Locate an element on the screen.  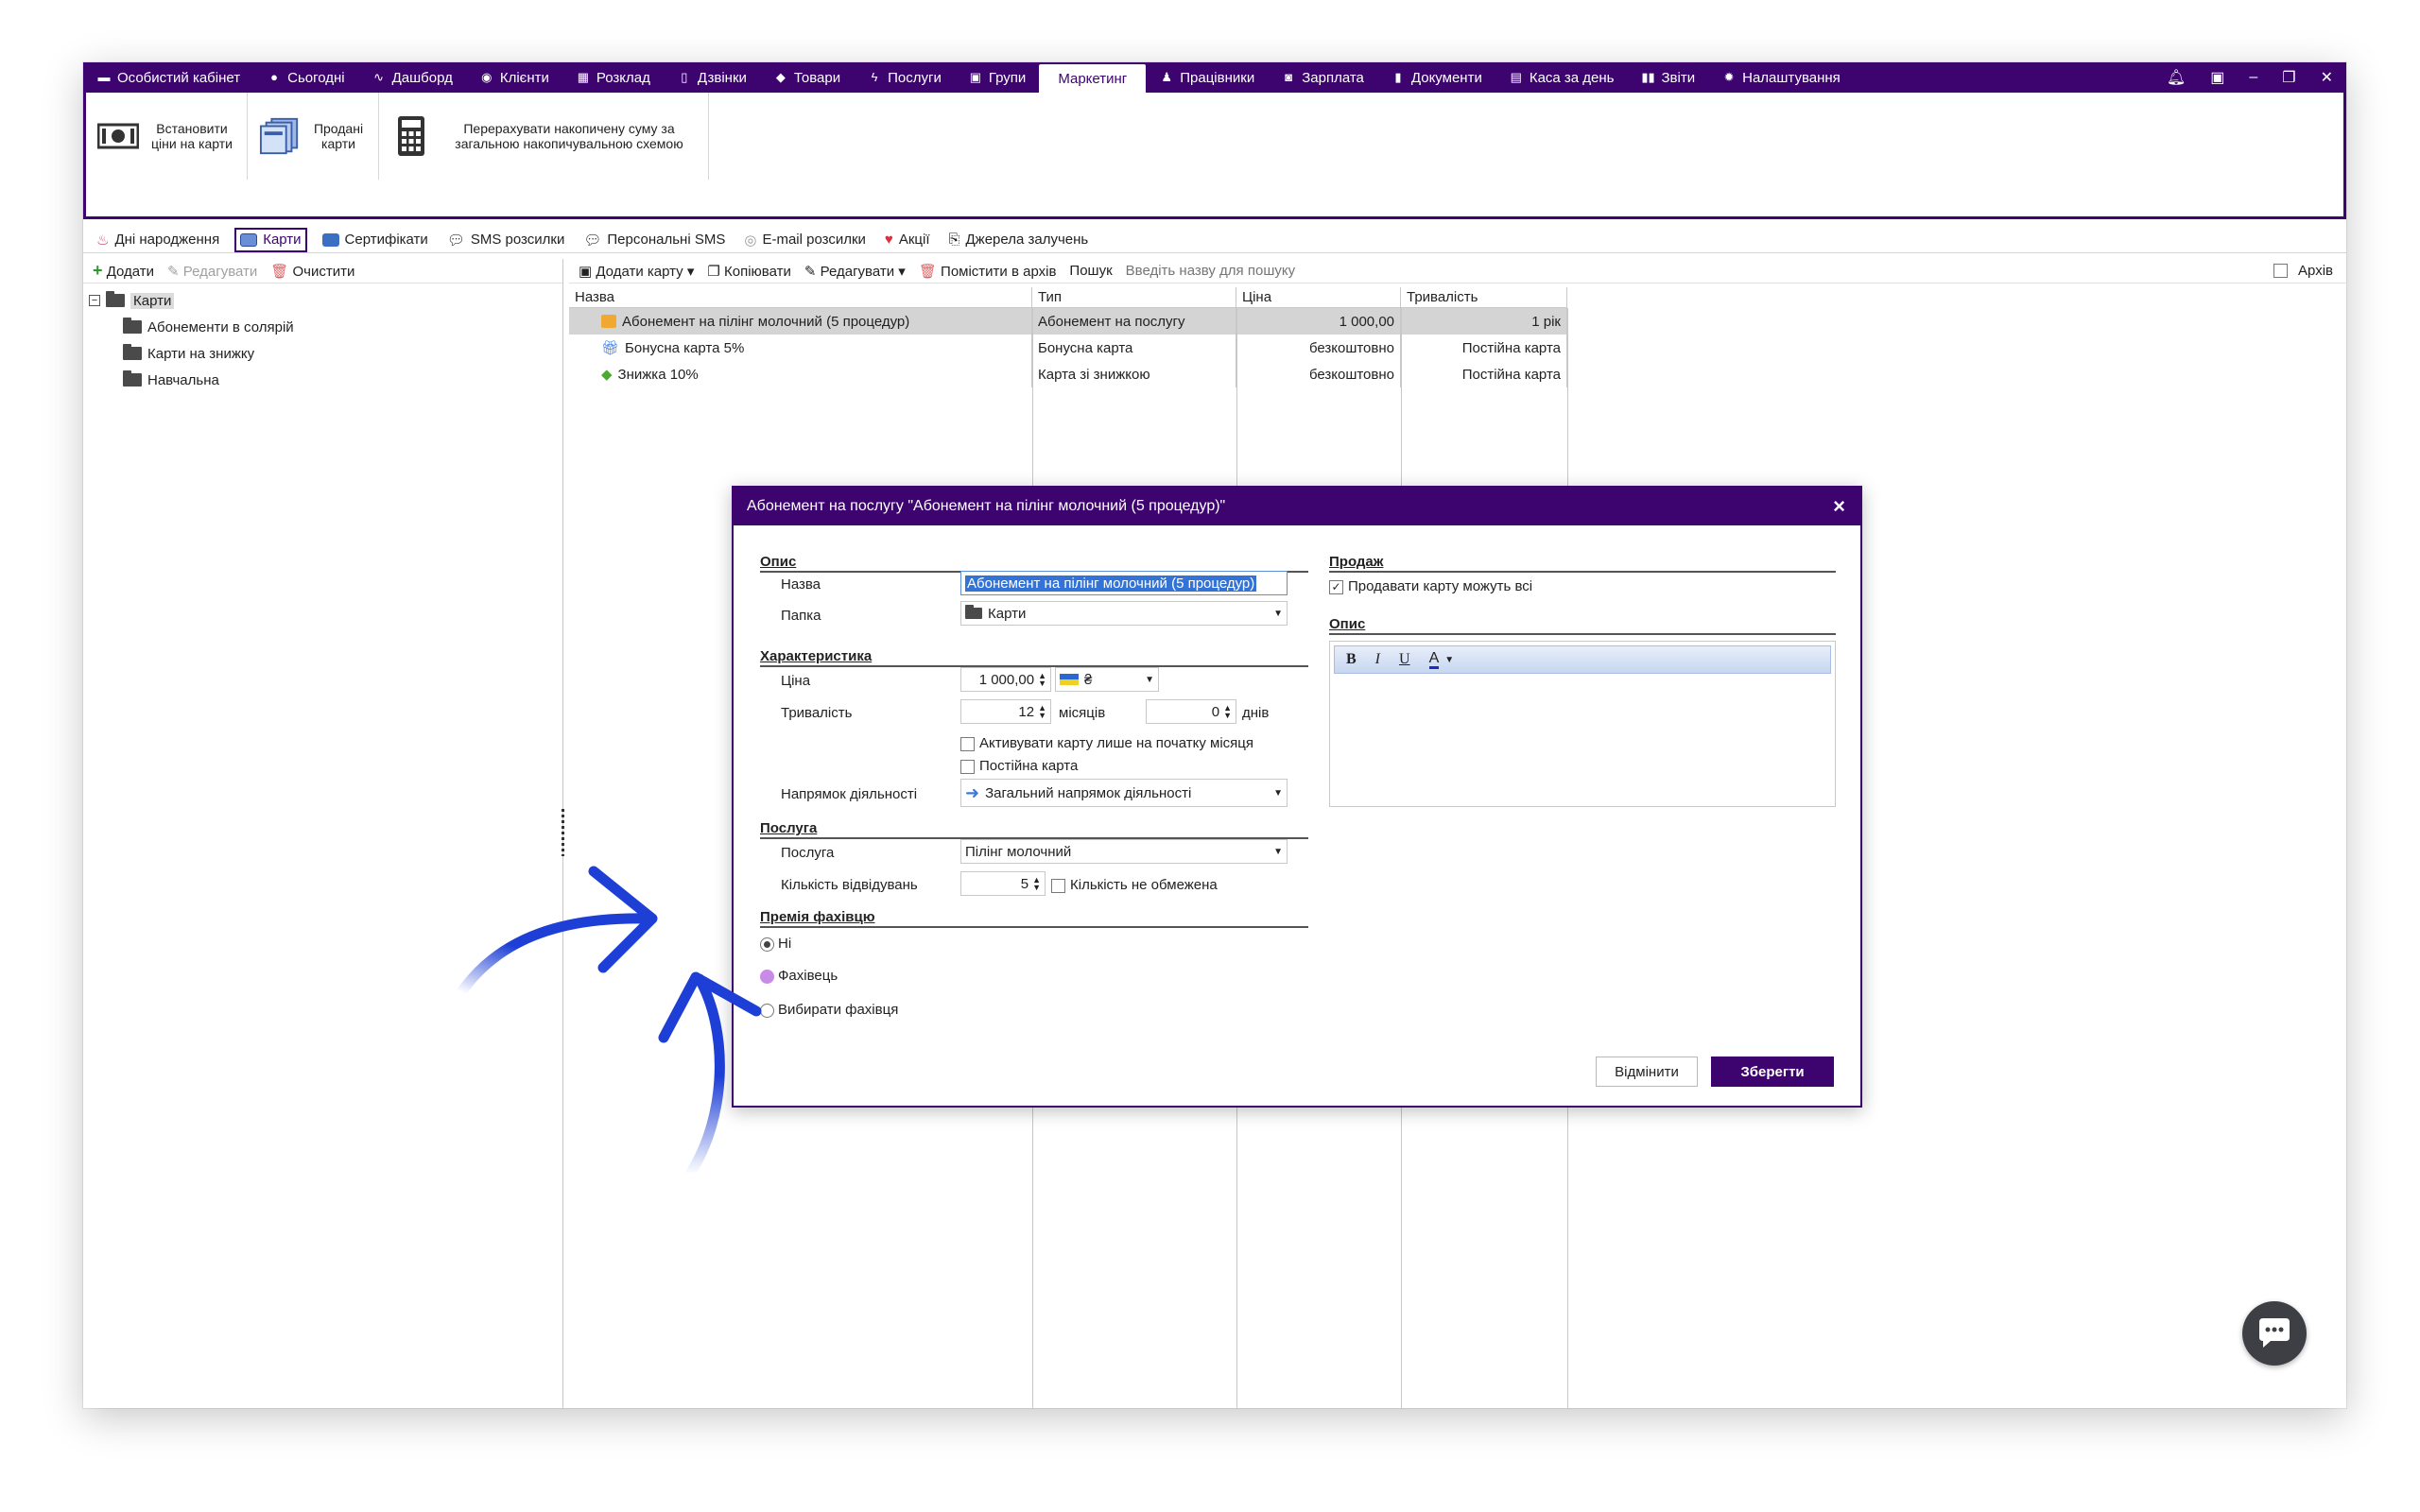
subnav-cards: Карти is located at coordinates (270, 239).